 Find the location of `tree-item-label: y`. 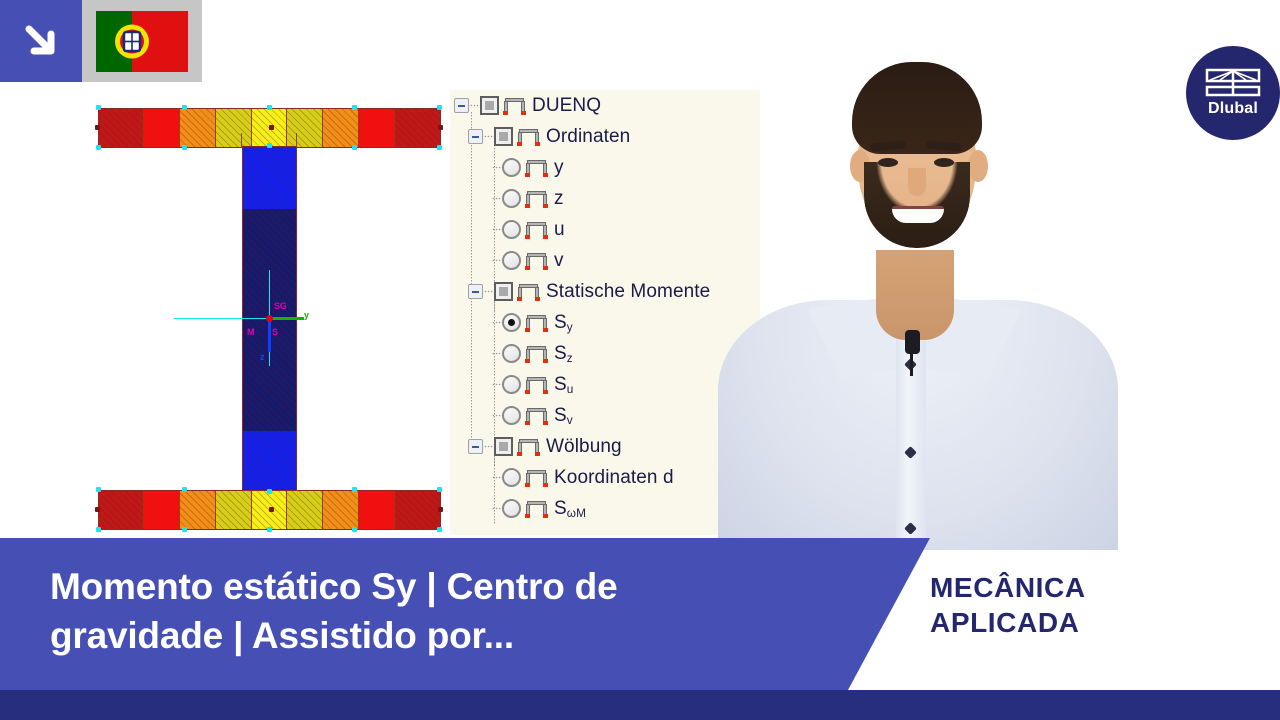

tree-item-label: y is located at coordinates (559, 167).